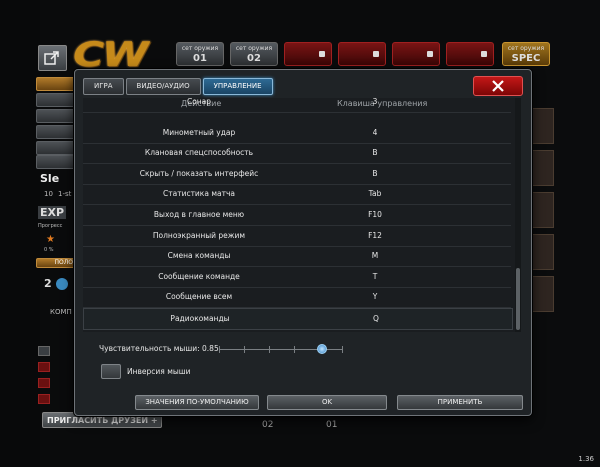 The width and height of the screenshot is (600, 467). Describe the element at coordinates (50, 178) in the screenshot. I see `player-name: Sle` at that location.